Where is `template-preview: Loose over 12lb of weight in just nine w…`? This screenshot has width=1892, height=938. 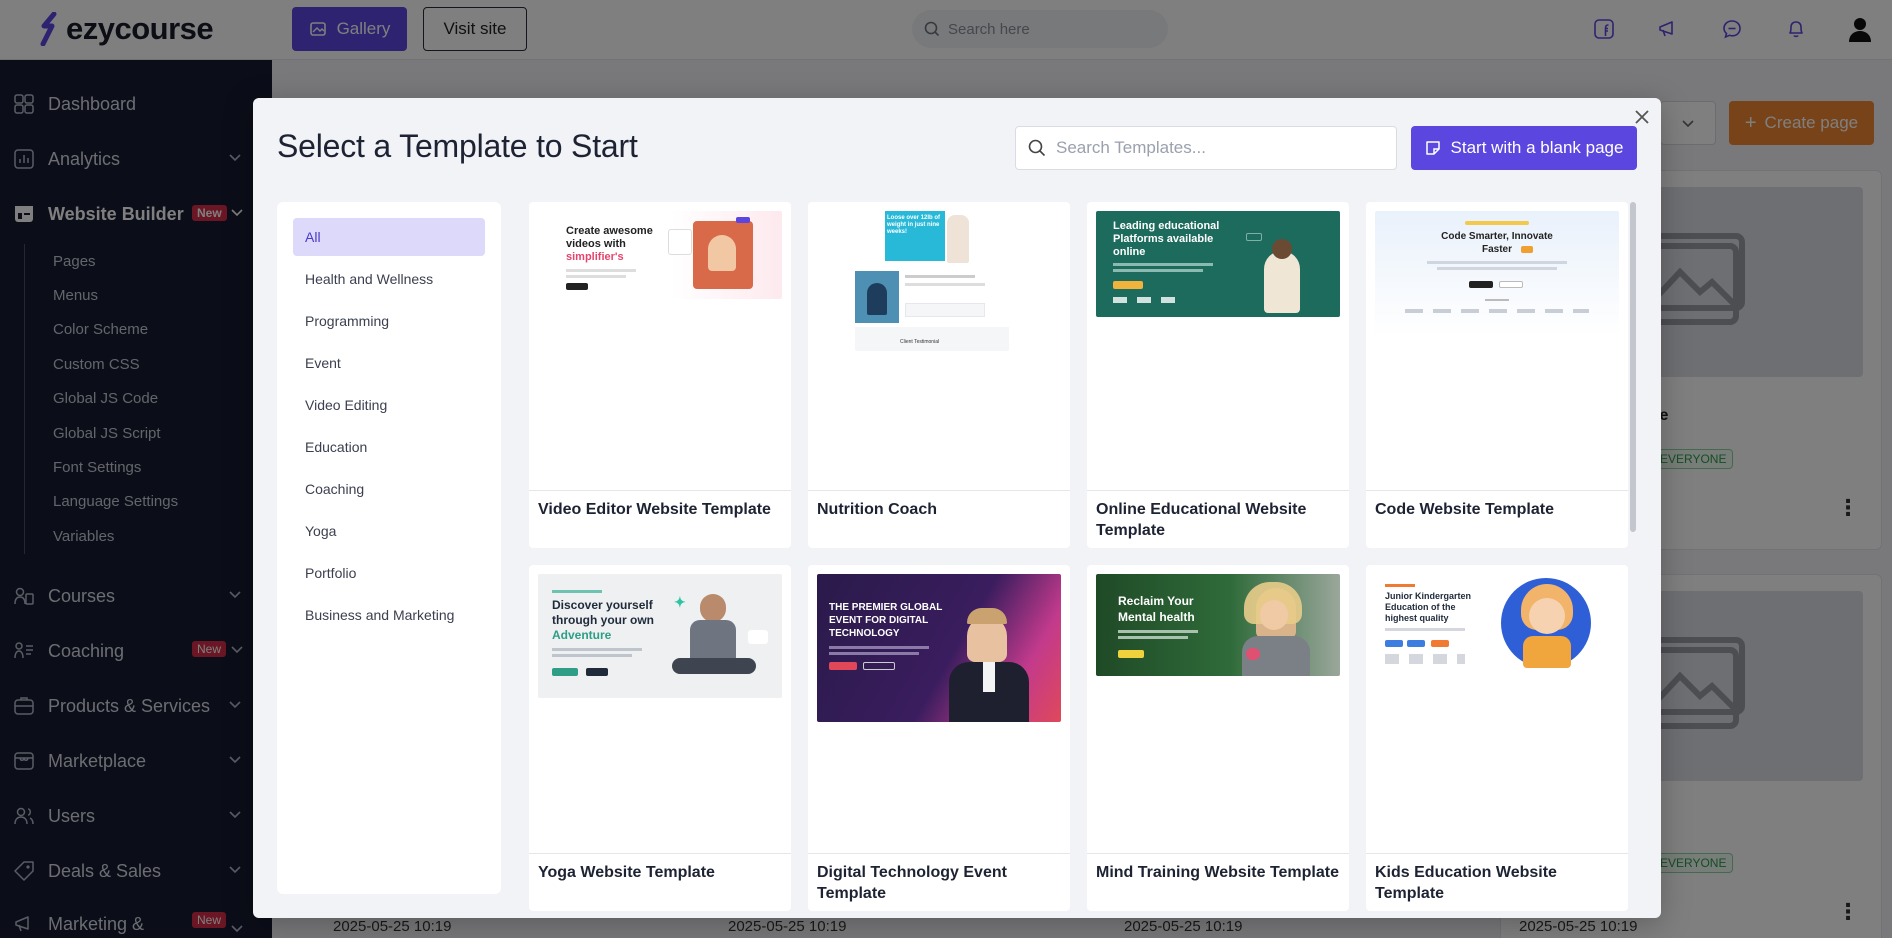
template-preview: Loose over 12lb of weight in just nine w… is located at coordinates (939, 346).